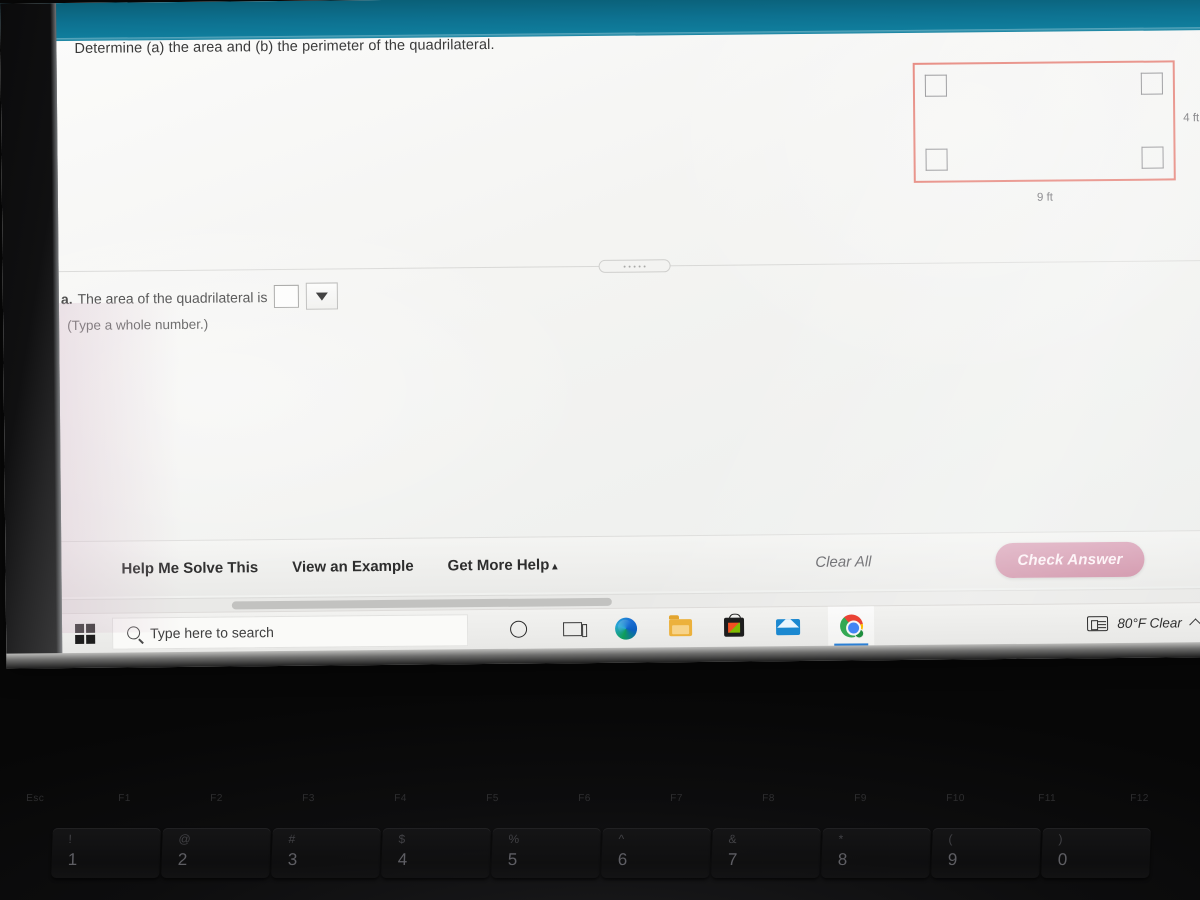 This screenshot has width=1200, height=900. I want to click on edge-icon, so click(626, 628).